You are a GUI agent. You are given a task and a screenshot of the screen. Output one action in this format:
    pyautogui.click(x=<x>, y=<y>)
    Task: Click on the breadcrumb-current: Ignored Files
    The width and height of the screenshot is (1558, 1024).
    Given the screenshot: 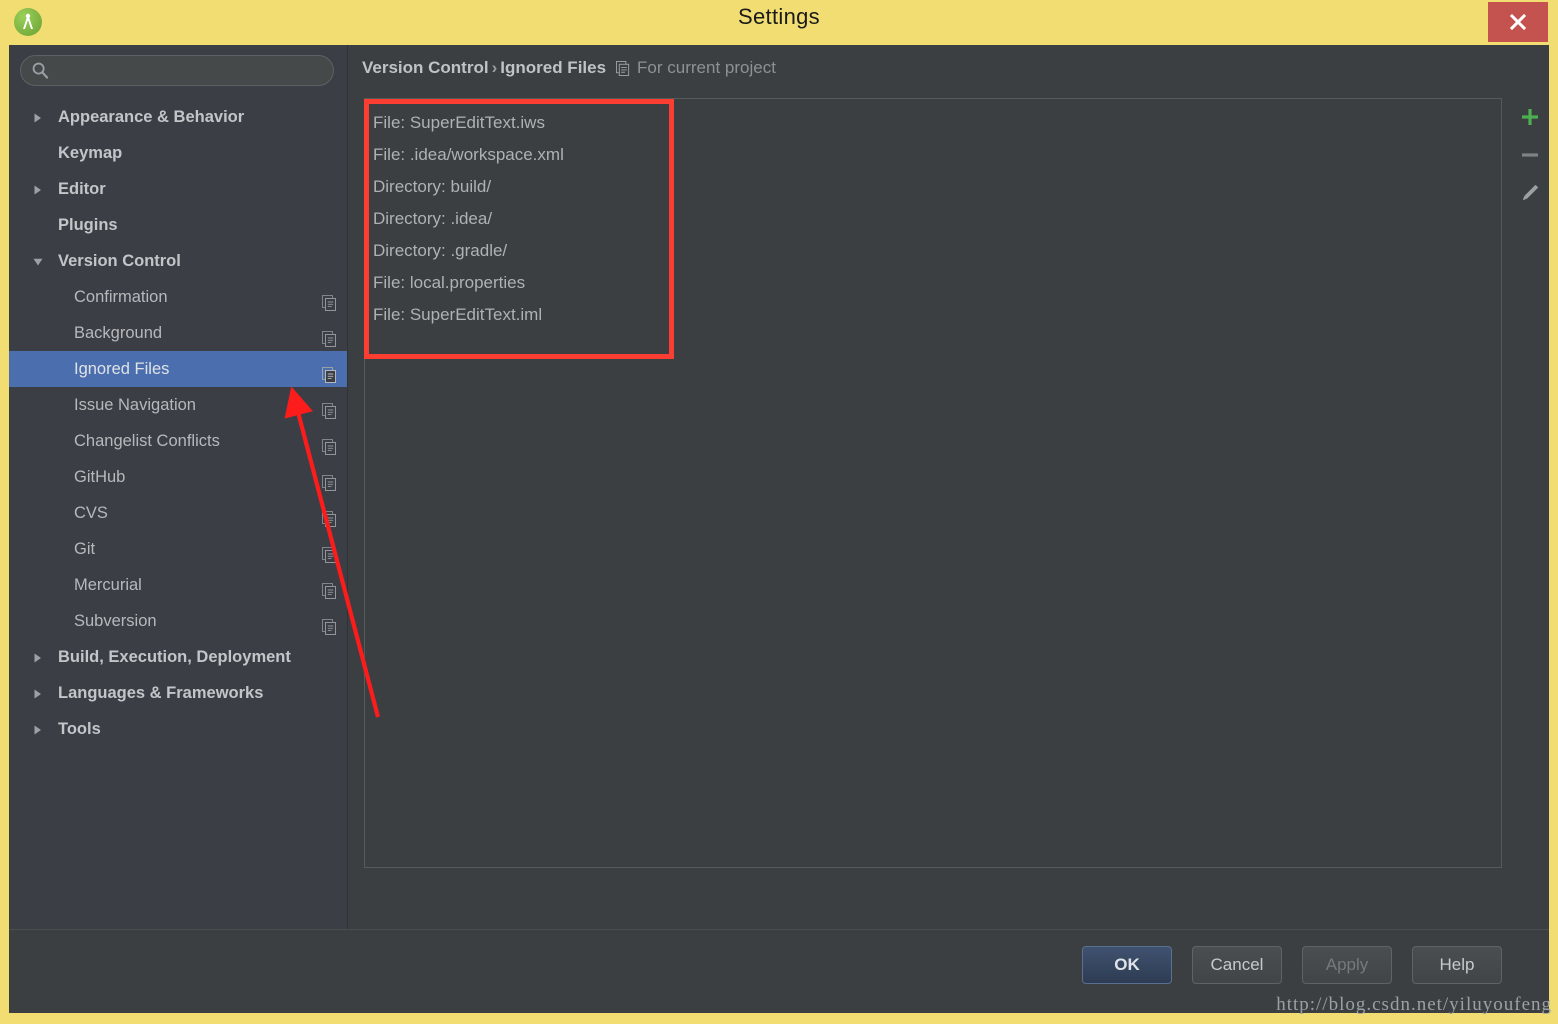 What is the action you would take?
    pyautogui.click(x=553, y=67)
    